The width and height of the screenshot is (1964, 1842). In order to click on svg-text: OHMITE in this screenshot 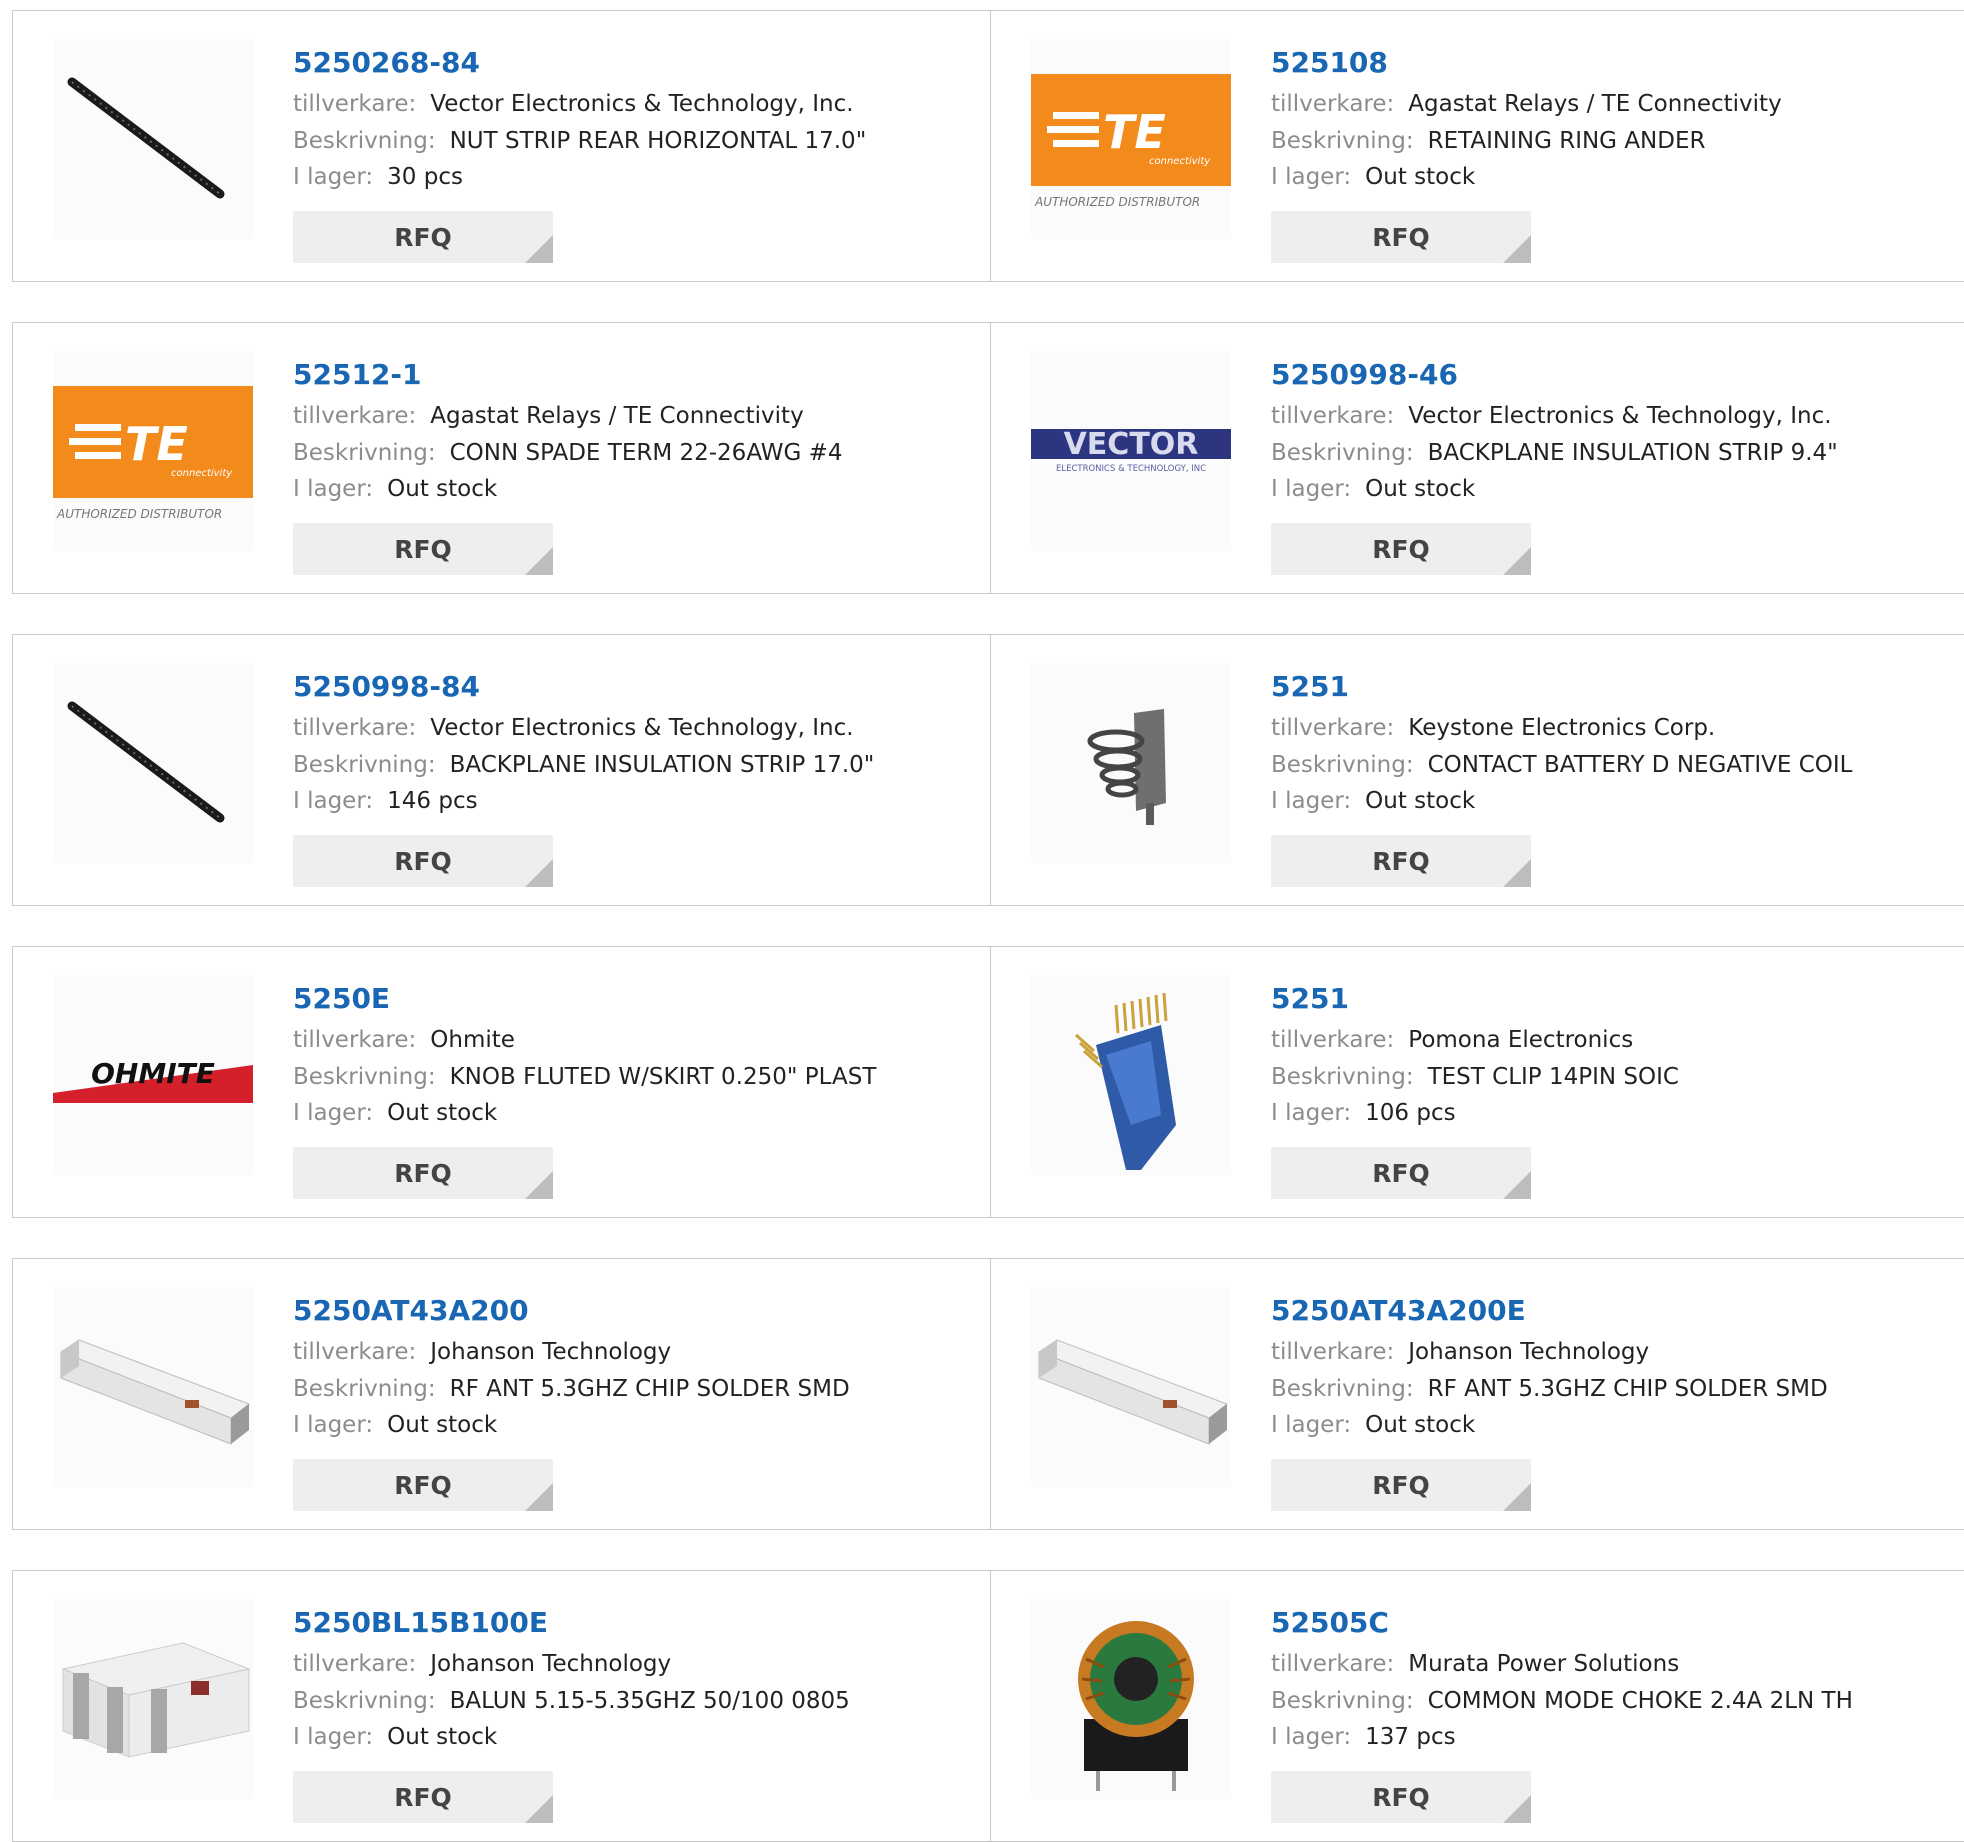, I will do `click(153, 1073)`.